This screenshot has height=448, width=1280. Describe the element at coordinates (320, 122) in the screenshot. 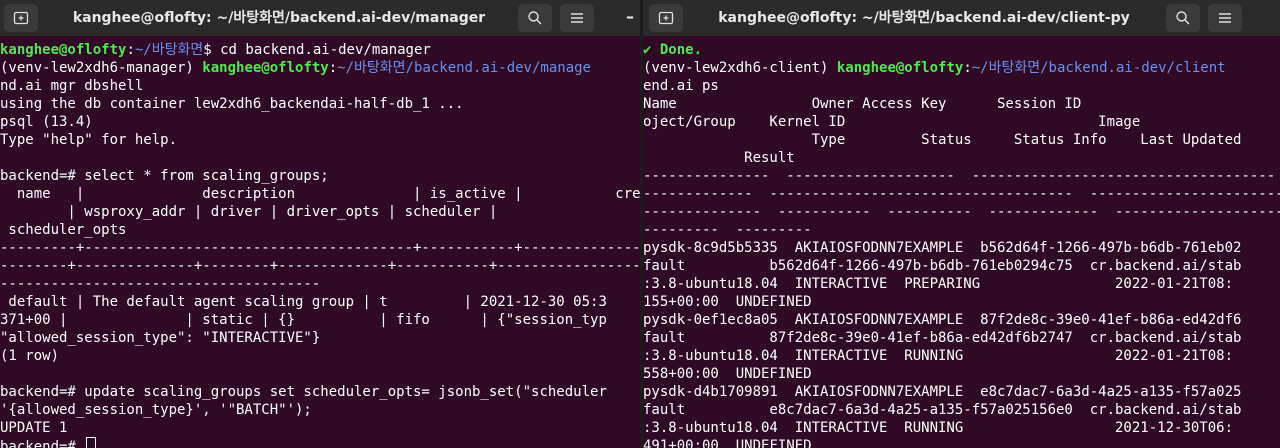

I see `terminal-line: psql (13.4)` at that location.